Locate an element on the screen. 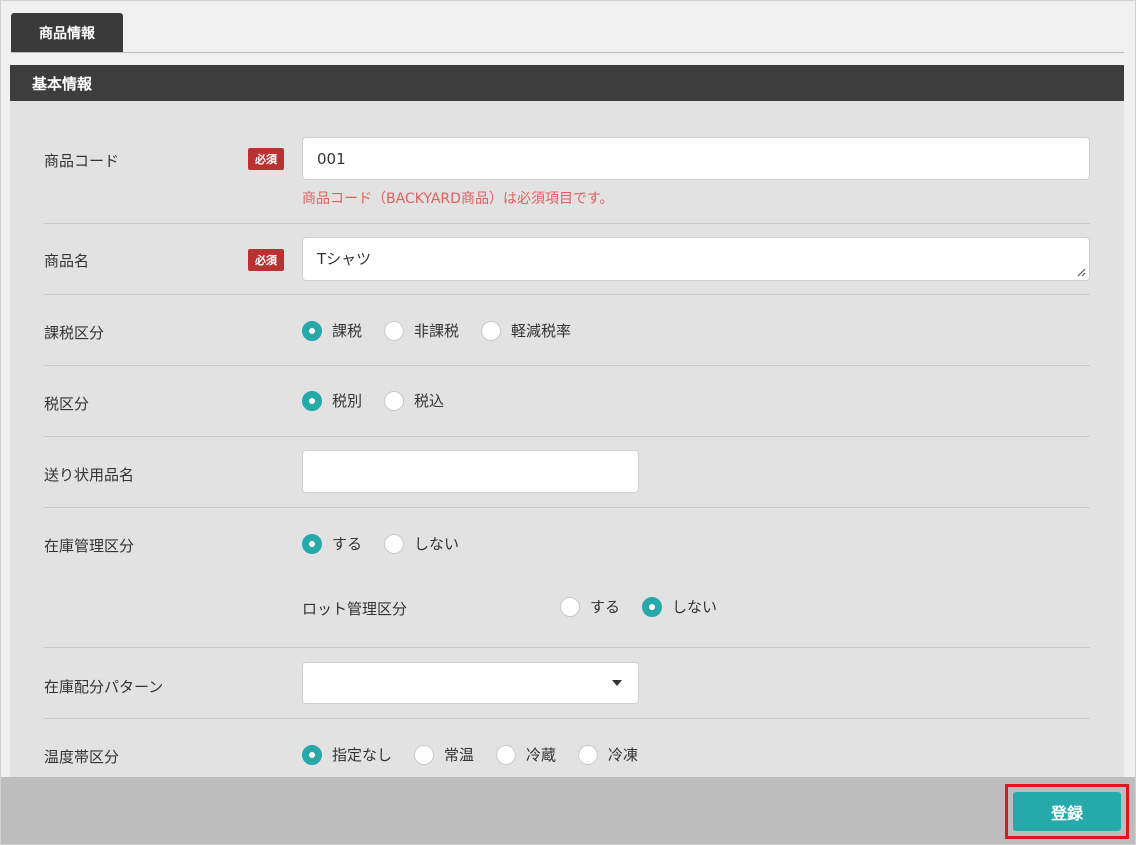  stock-management-option-yes: する is located at coordinates (332, 543).